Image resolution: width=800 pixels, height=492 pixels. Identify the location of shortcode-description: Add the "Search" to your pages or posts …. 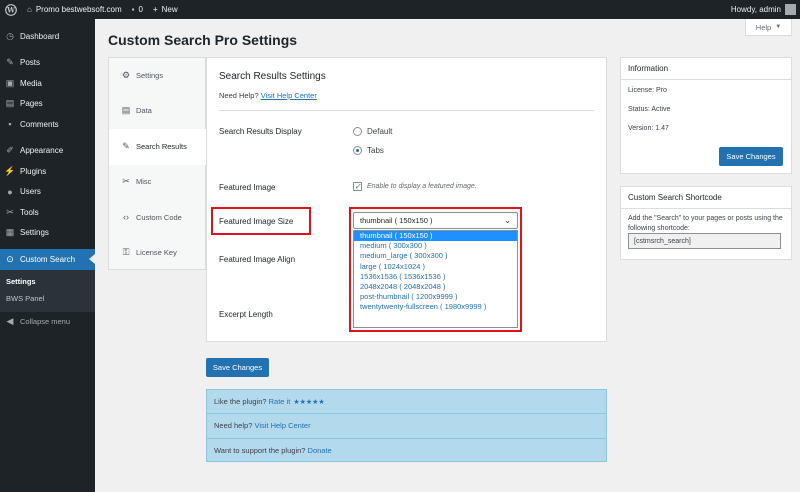
(705, 223).